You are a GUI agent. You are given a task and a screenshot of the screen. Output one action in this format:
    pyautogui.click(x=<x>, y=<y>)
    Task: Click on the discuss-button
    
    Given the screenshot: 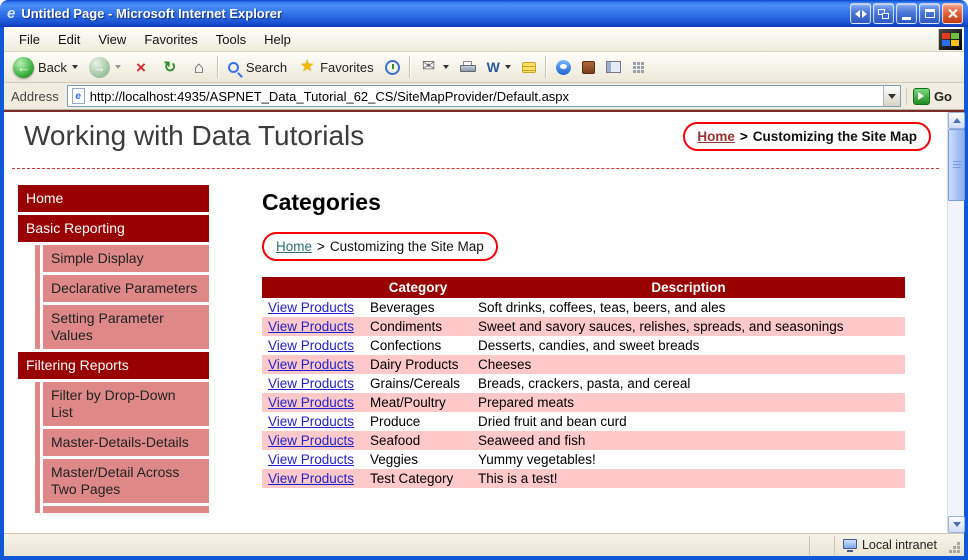 What is the action you would take?
    pyautogui.click(x=529, y=67)
    